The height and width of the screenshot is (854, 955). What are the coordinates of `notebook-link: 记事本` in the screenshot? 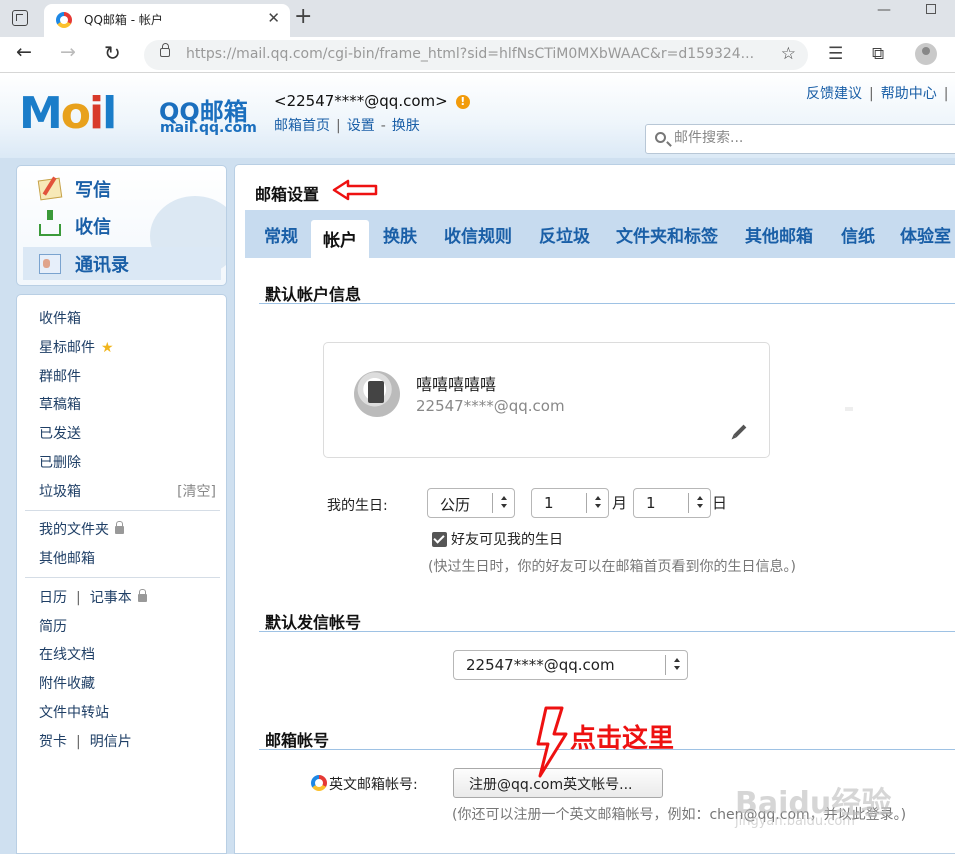 It's located at (111, 598).